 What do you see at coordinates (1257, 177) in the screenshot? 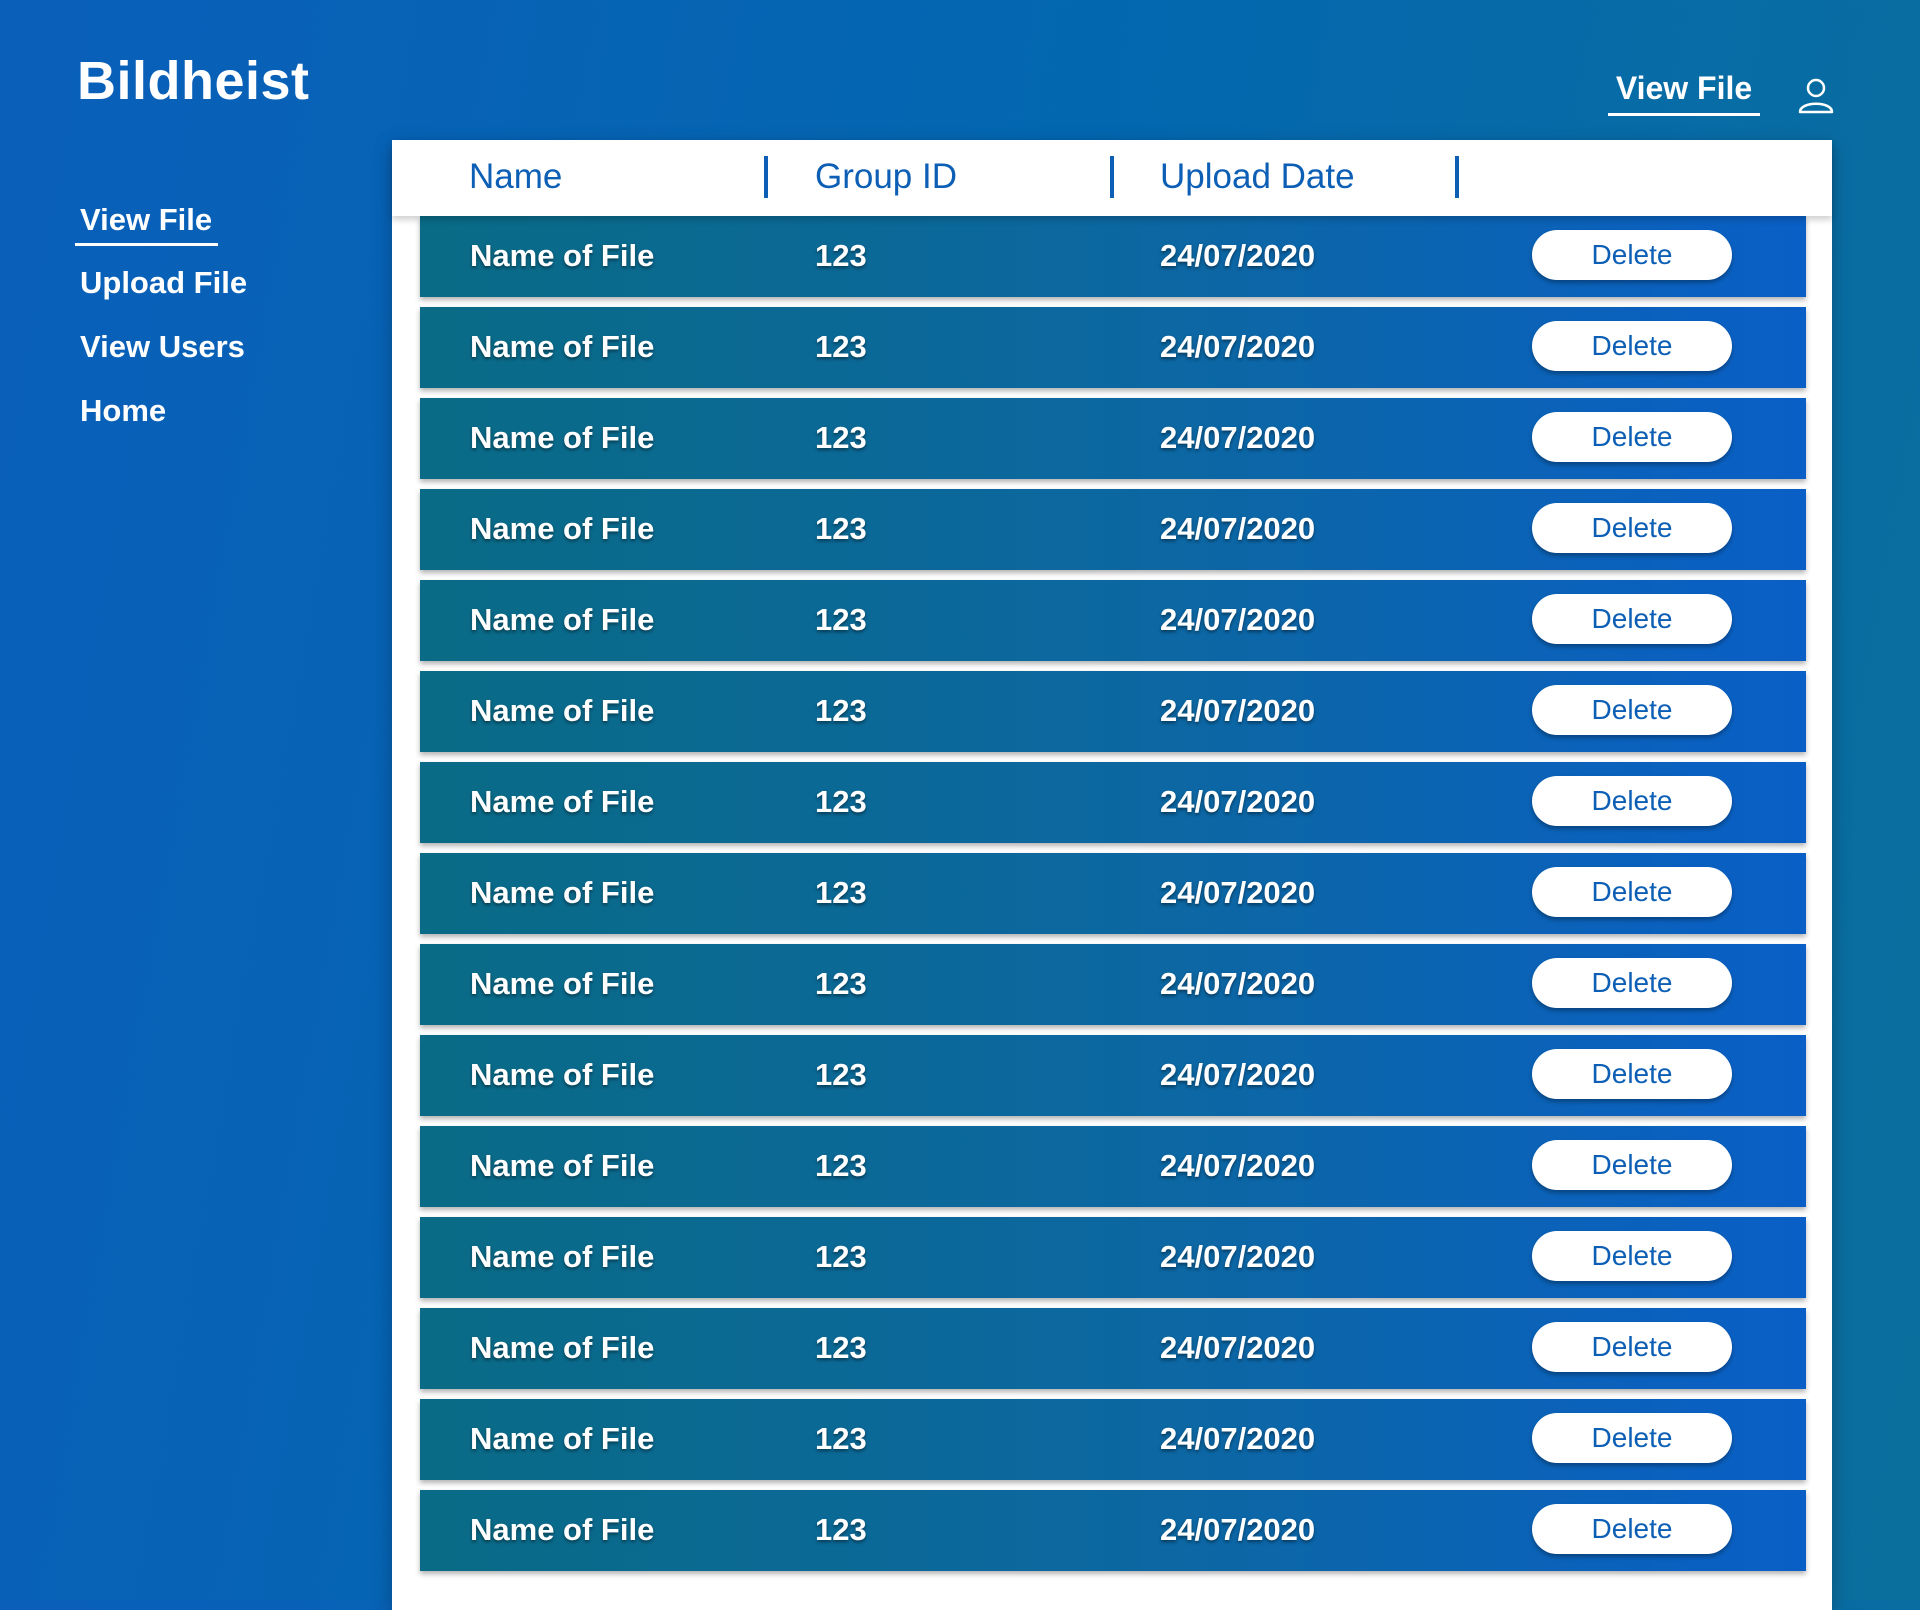
I see `column-header-upload-date: Upload Date` at bounding box center [1257, 177].